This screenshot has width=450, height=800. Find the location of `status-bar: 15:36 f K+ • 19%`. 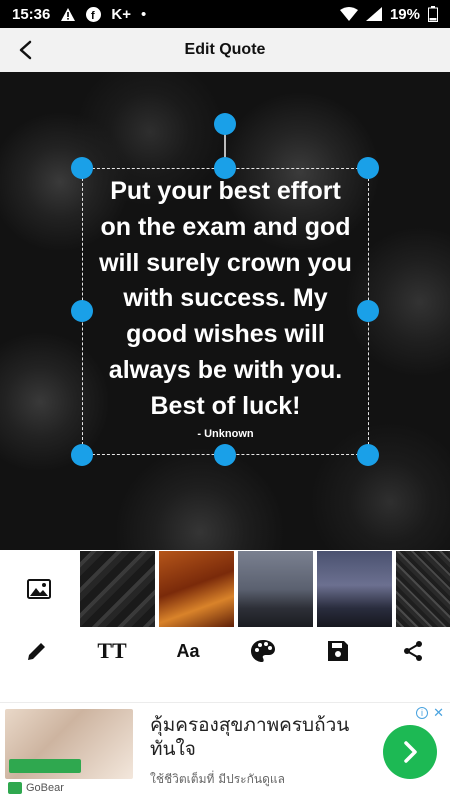

status-bar: 15:36 f K+ • 19% is located at coordinates (225, 14).